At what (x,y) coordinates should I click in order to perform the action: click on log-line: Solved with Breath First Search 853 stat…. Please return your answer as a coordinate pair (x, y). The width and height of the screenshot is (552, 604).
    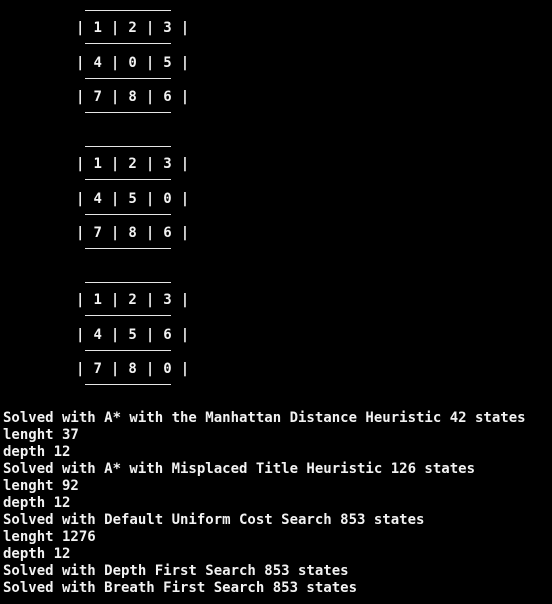
    Looking at the image, I should click on (180, 588).